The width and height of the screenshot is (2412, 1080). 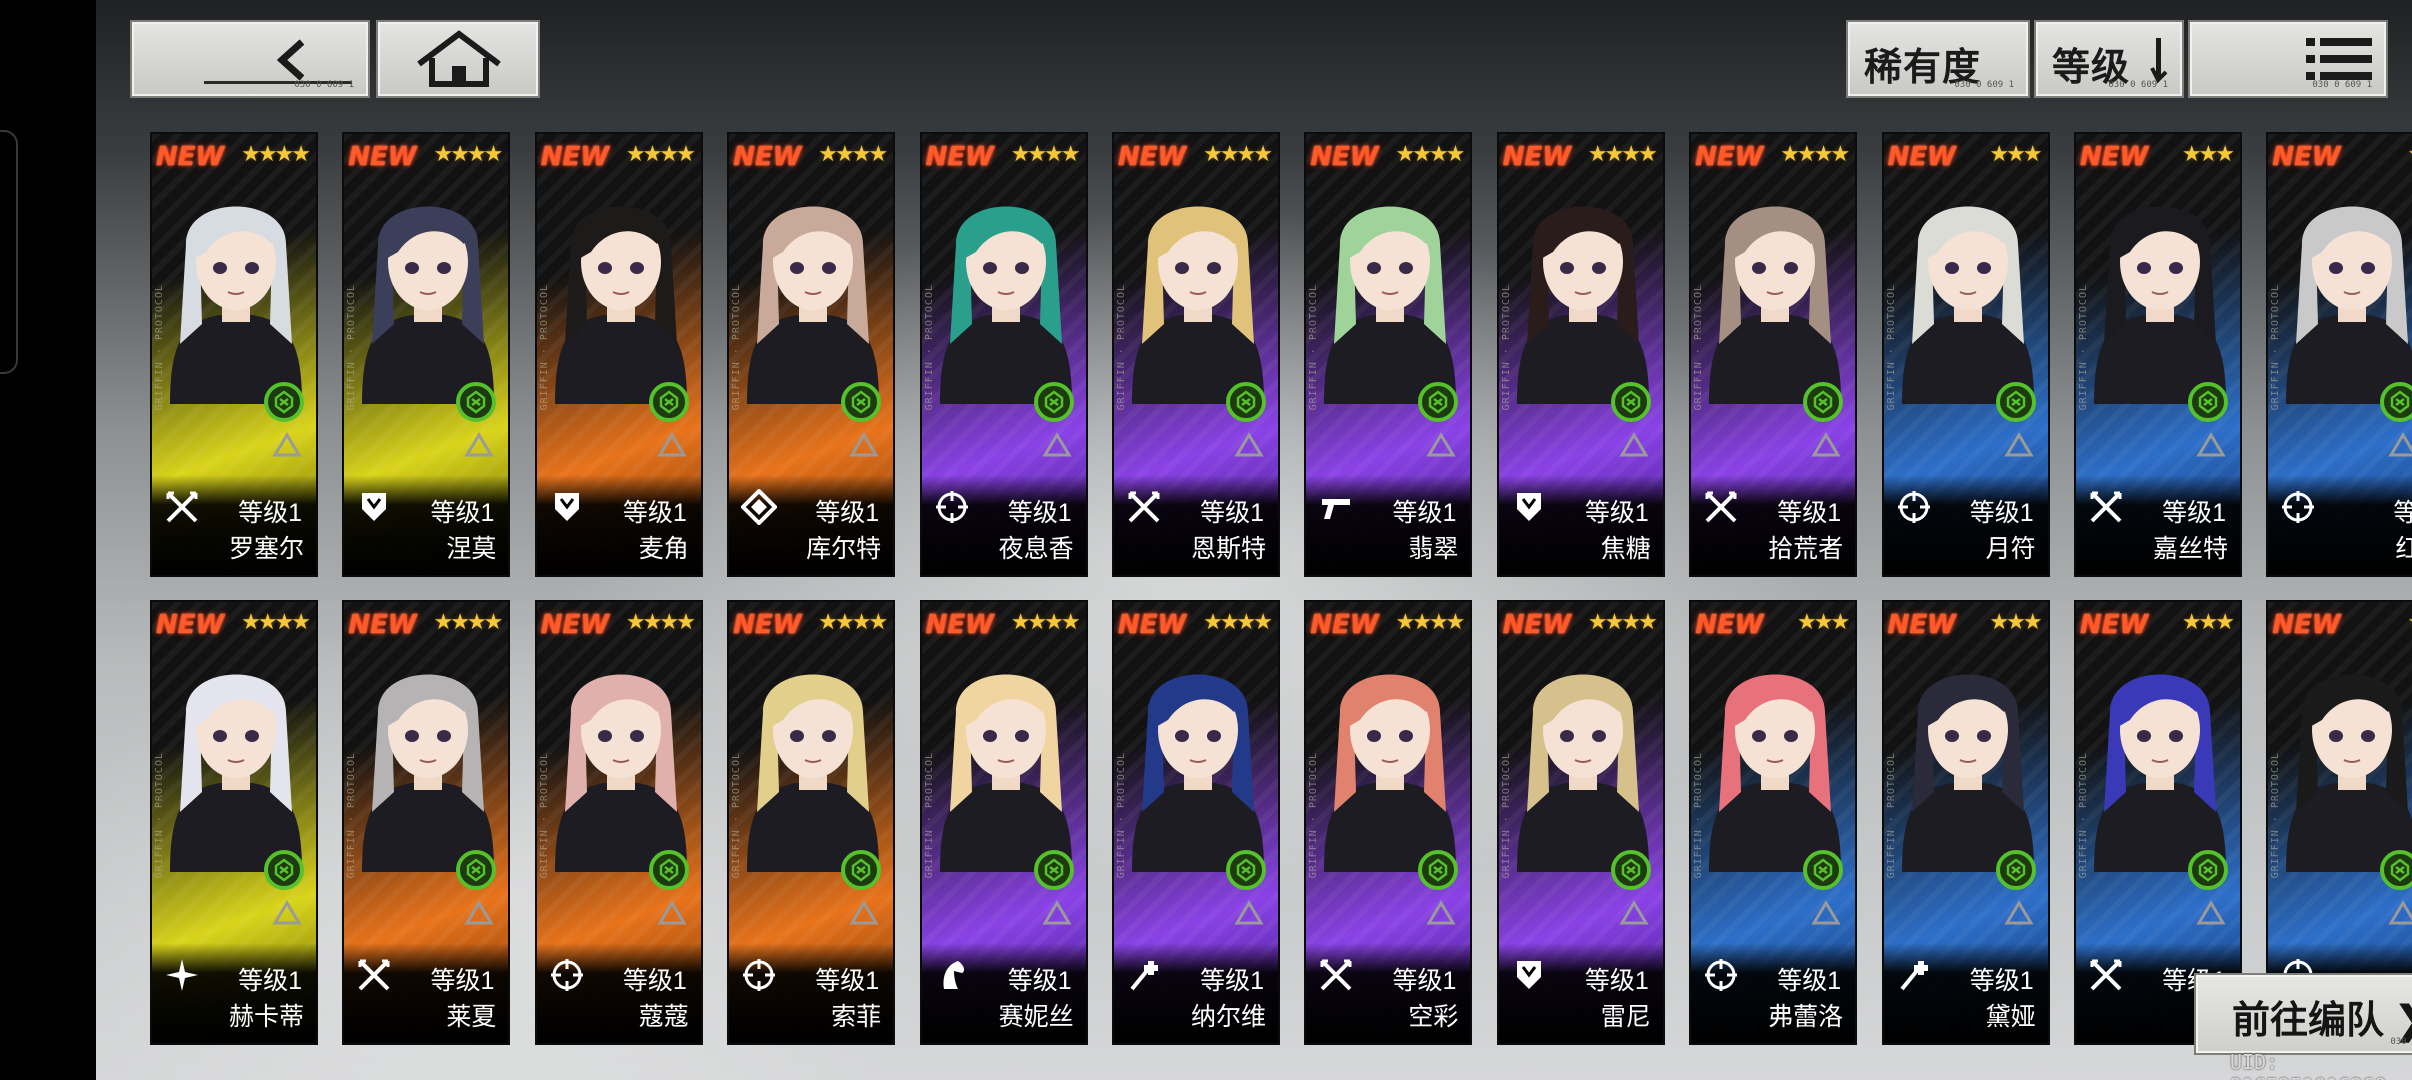 I want to click on go-to-formation-button: 前往编队 ❯❯ 030 0 609 1, so click(x=2304, y=1014).